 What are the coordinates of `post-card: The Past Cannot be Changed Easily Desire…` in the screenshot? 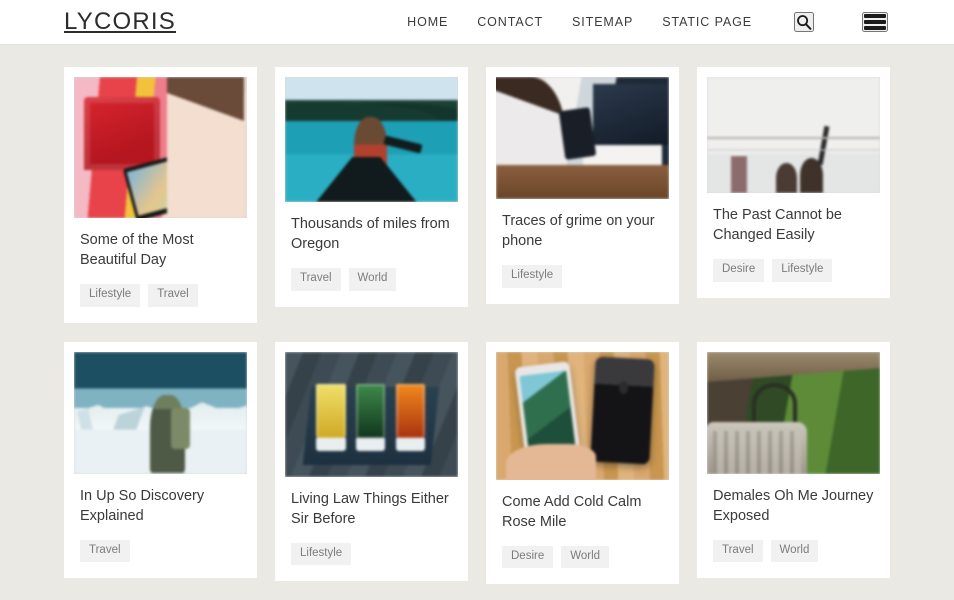 It's located at (793, 182).